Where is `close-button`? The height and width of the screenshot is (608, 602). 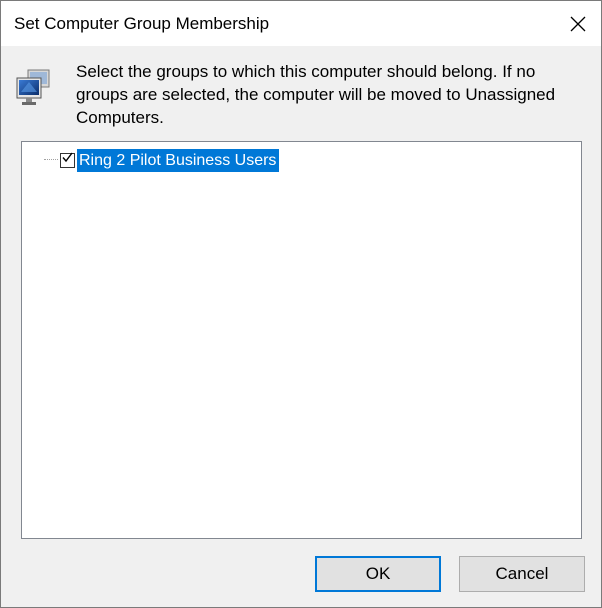 close-button is located at coordinates (578, 23).